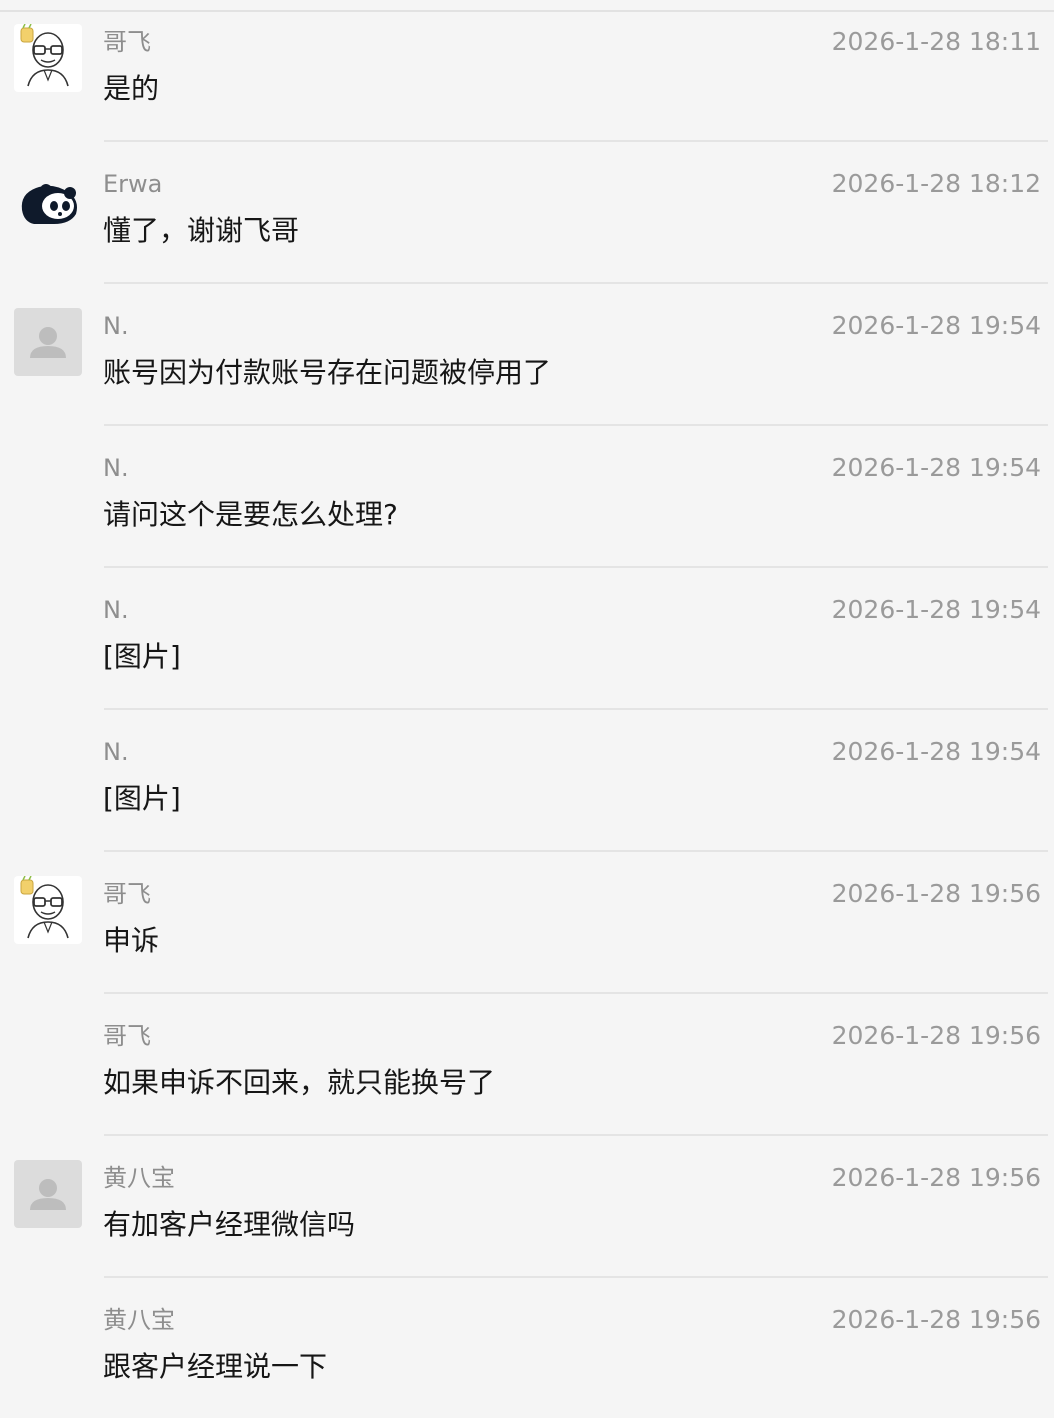 Image resolution: width=1054 pixels, height=1418 pixels. Describe the element at coordinates (527, 497) in the screenshot. I see `message-item: N. 2026-1-28 19:54 请问这个是要怎么处理?` at that location.